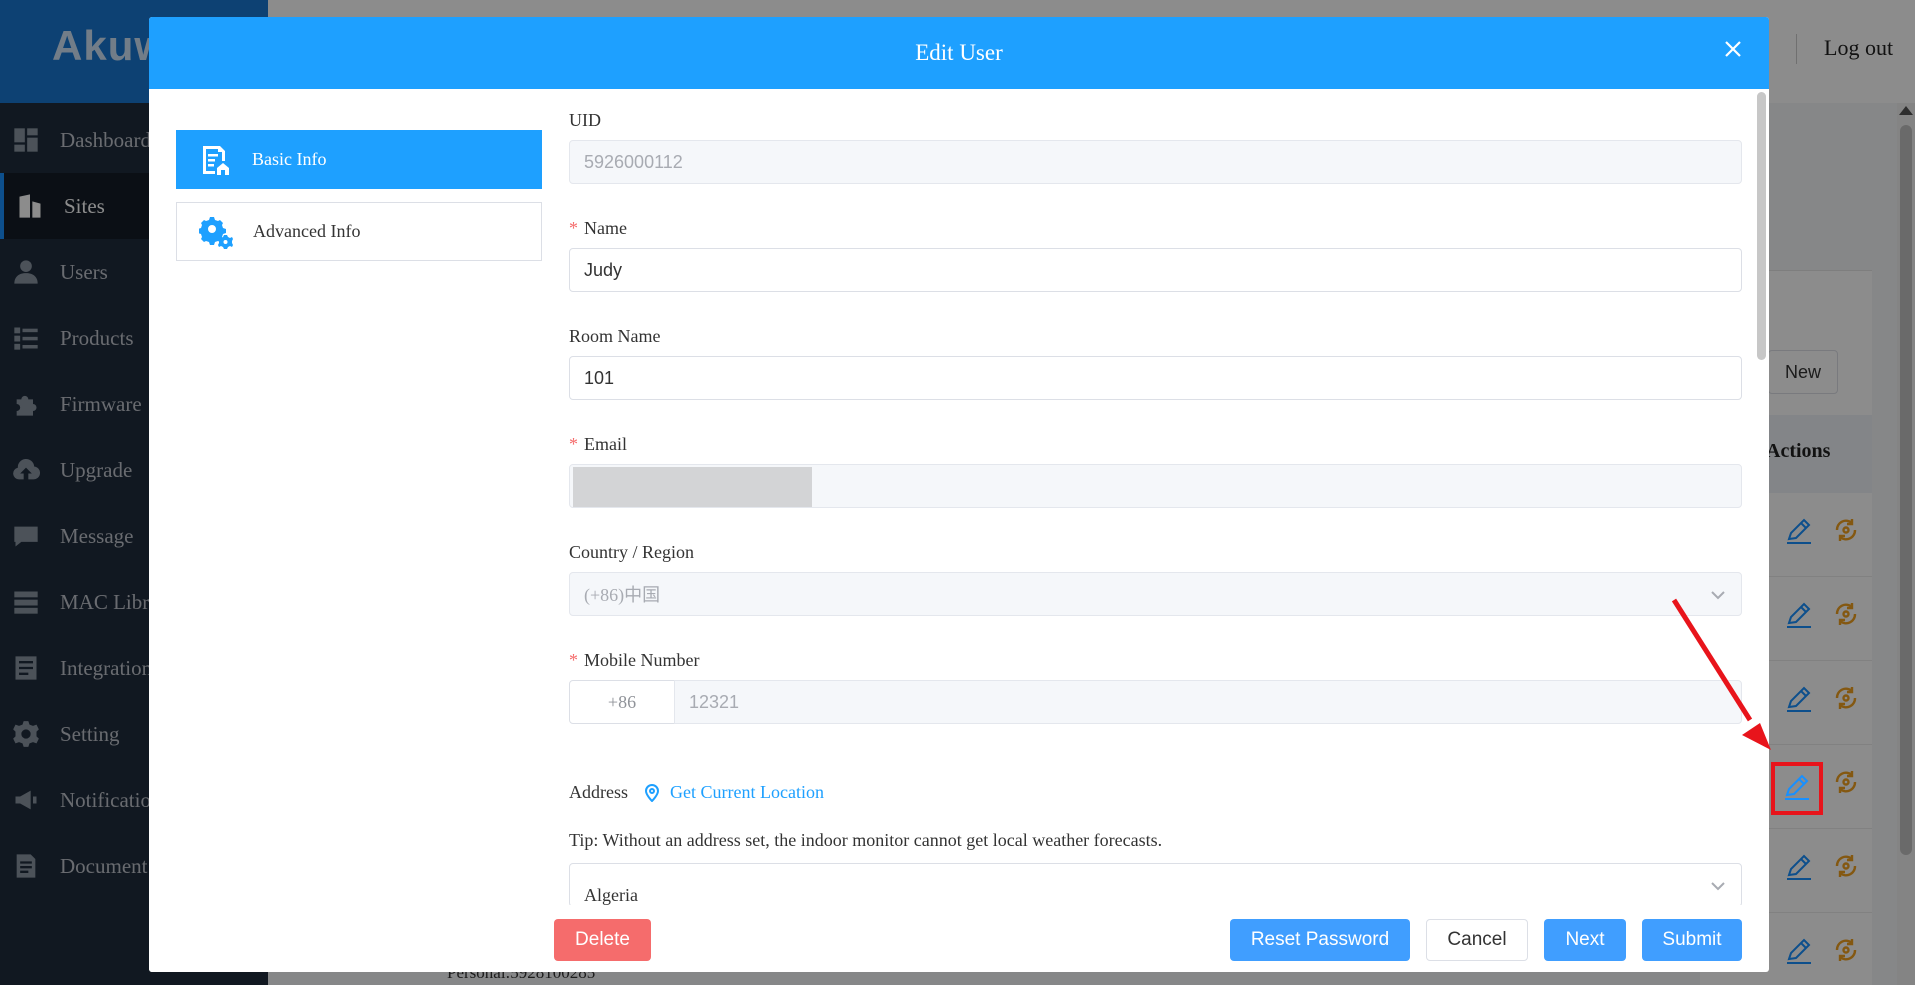 This screenshot has height=985, width=1915. What do you see at coordinates (216, 232) in the screenshot?
I see `gears-icon` at bounding box center [216, 232].